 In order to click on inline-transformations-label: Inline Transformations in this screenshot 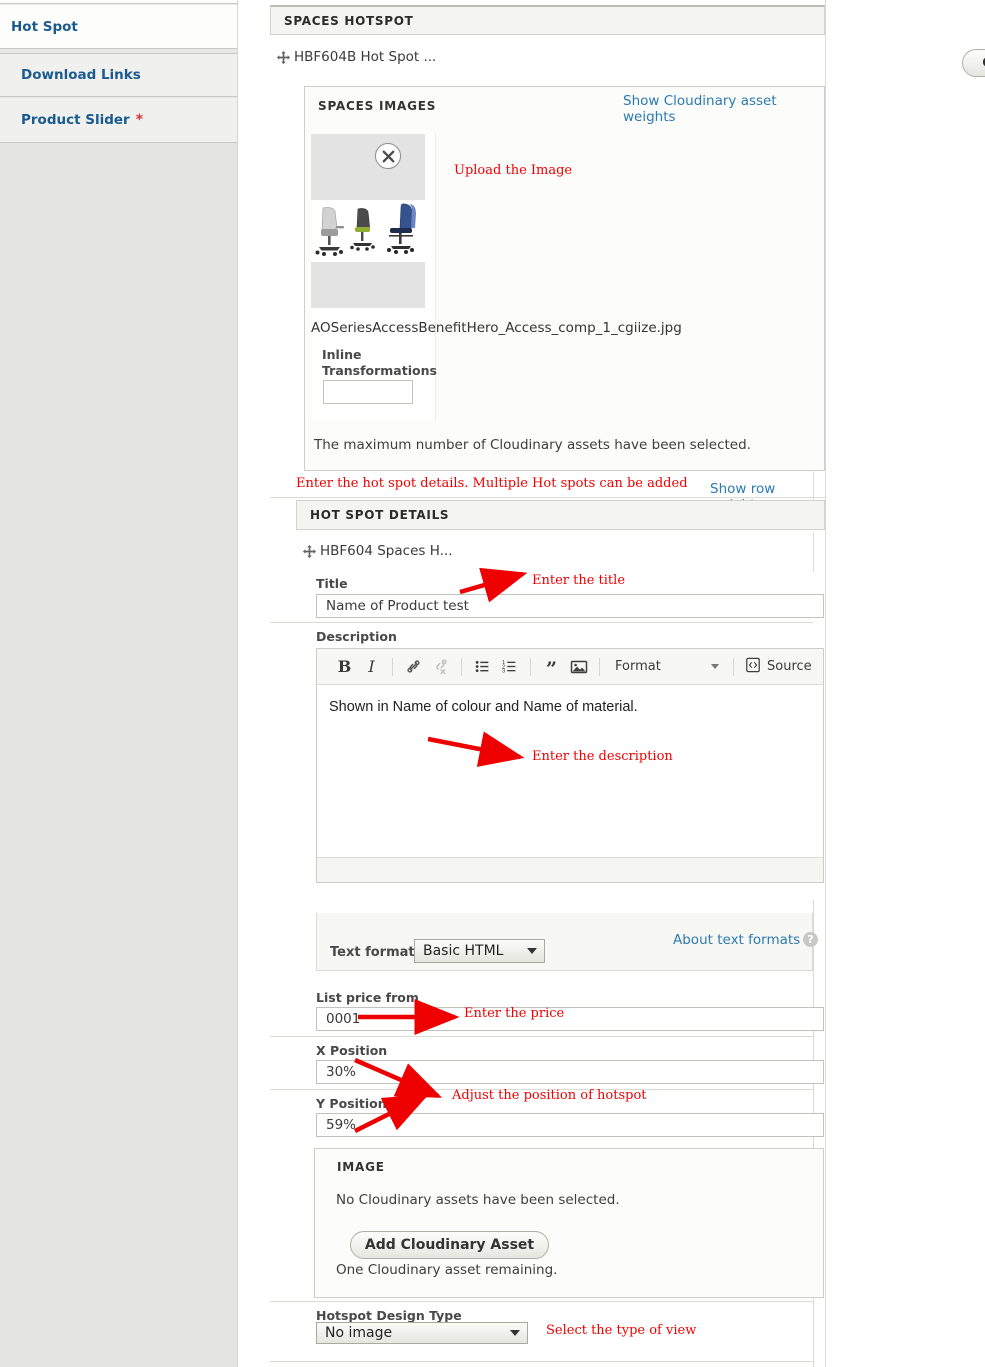, I will do `click(379, 363)`.